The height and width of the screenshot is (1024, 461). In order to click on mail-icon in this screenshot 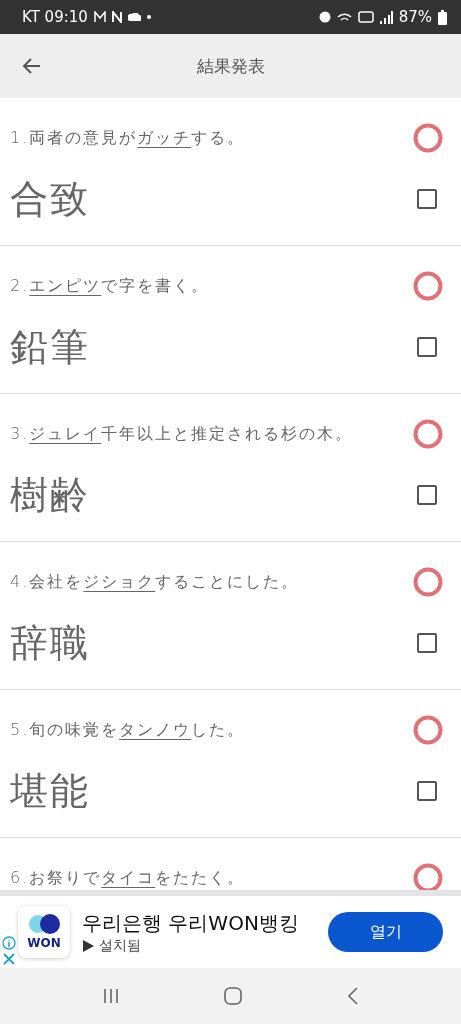, I will do `click(99, 17)`.